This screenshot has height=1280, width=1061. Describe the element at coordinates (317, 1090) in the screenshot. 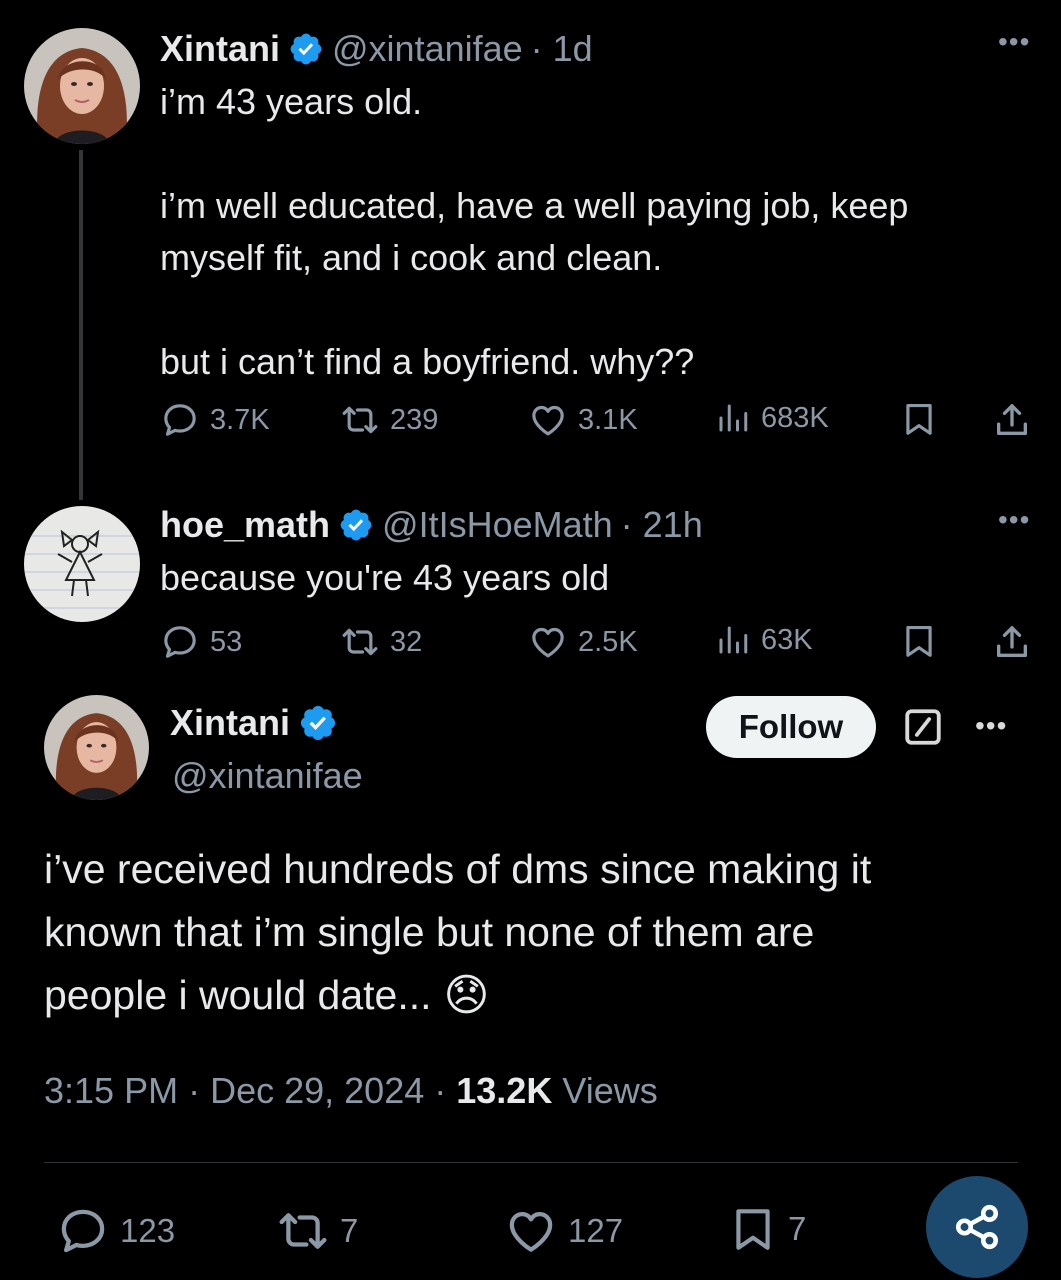

I see `post-date: Dec 29, 2024` at that location.